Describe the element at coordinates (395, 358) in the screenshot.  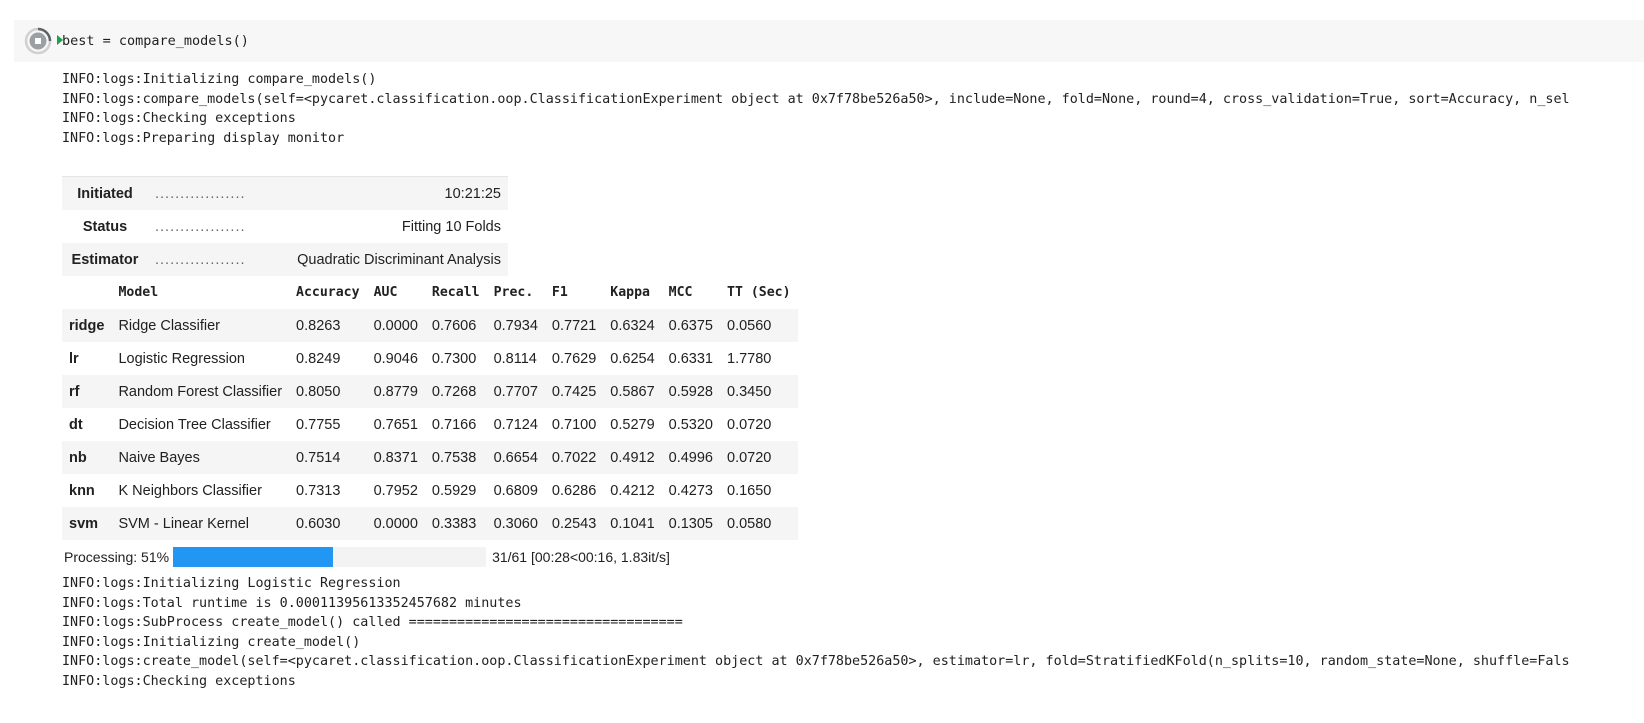
I see `metric-cell: 0.9046` at that location.